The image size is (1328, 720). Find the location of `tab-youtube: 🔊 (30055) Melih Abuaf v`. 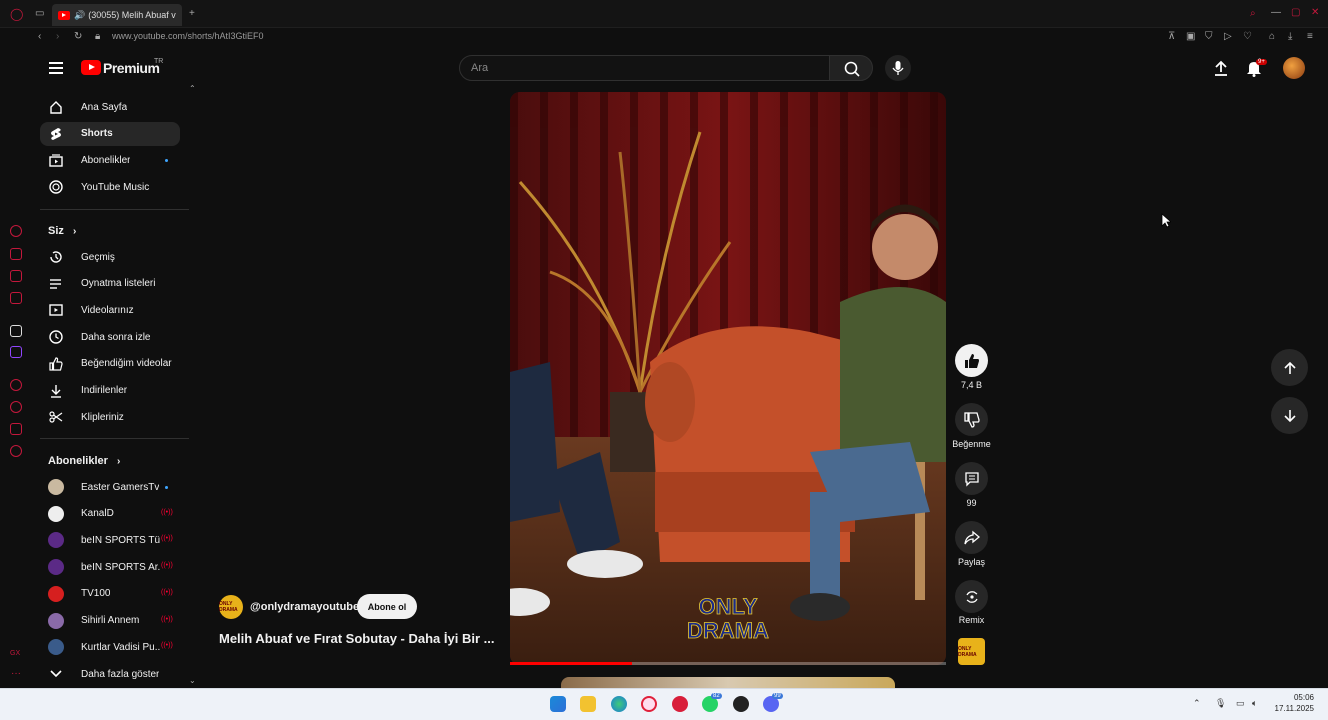

tab-youtube: 🔊 (30055) Melih Abuaf v is located at coordinates (117, 15).